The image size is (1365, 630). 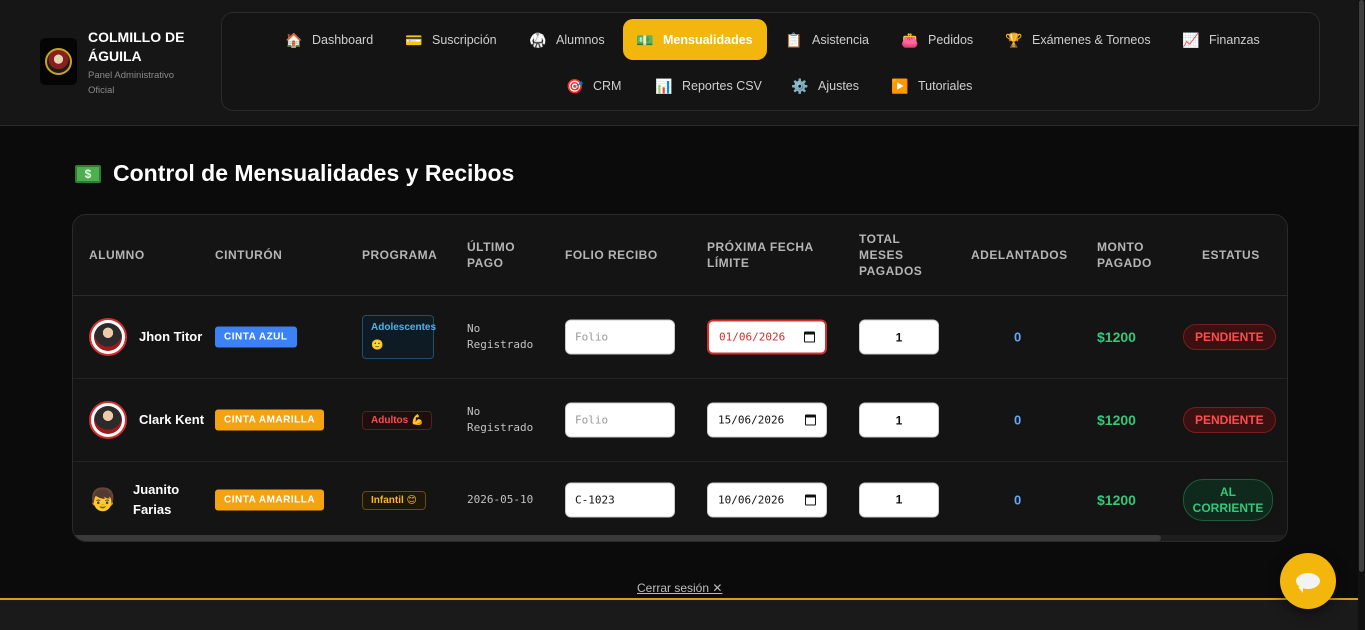 What do you see at coordinates (399, 337) in the screenshot?
I see `program-badge: Adolescentes 🙂` at bounding box center [399, 337].